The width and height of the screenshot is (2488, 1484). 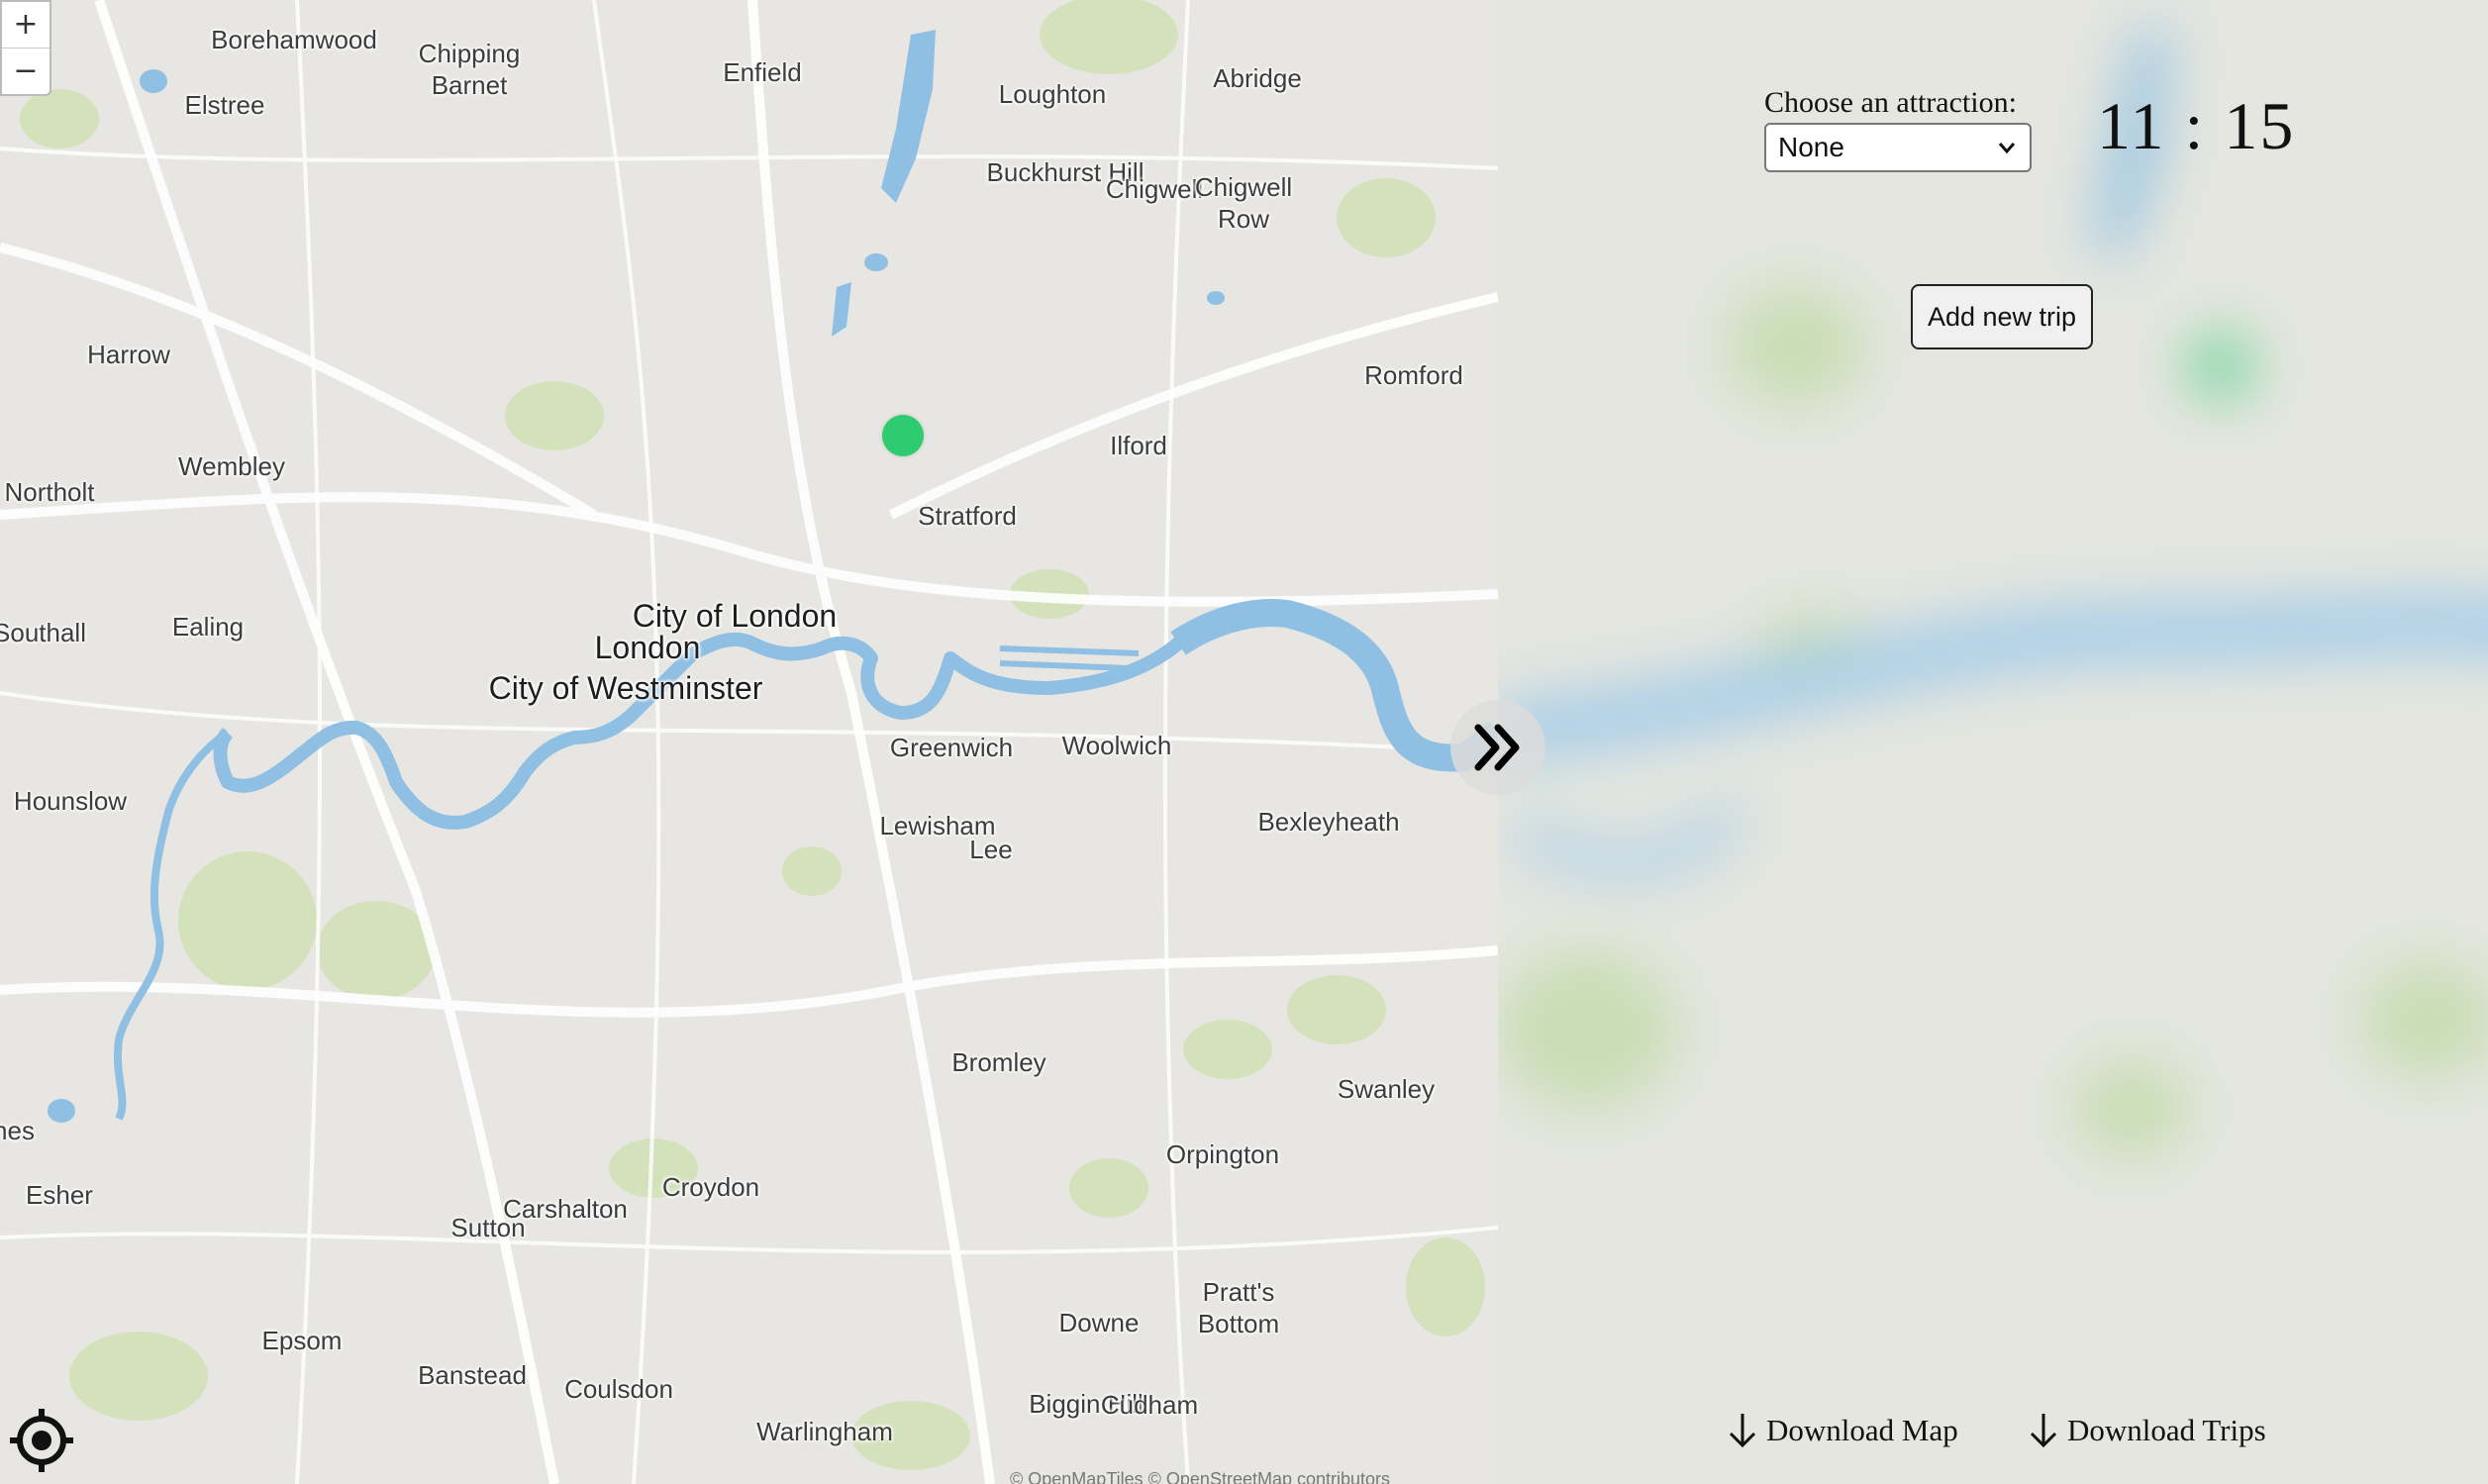 What do you see at coordinates (2007, 148) in the screenshot?
I see `chevron-down-icon` at bounding box center [2007, 148].